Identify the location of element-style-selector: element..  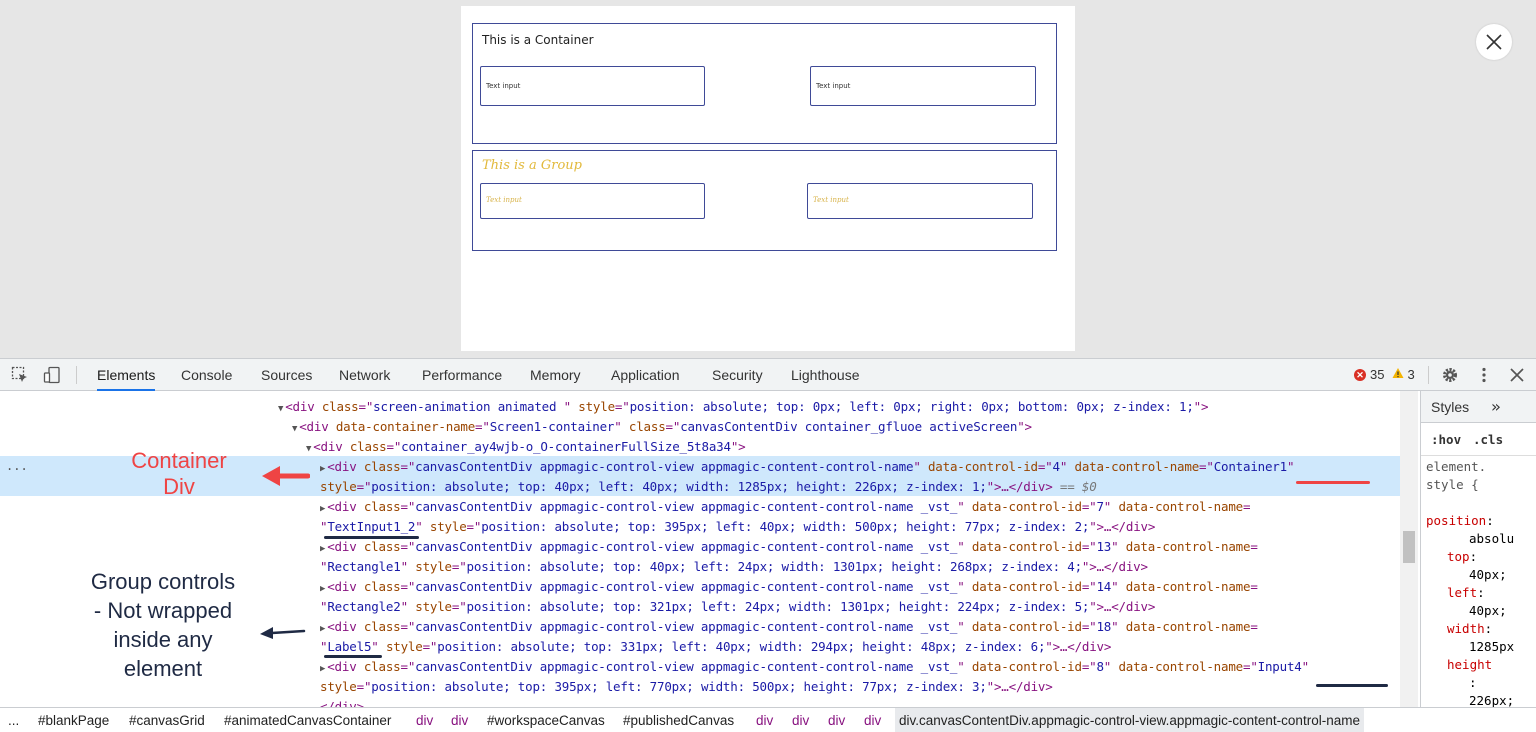
(1456, 466).